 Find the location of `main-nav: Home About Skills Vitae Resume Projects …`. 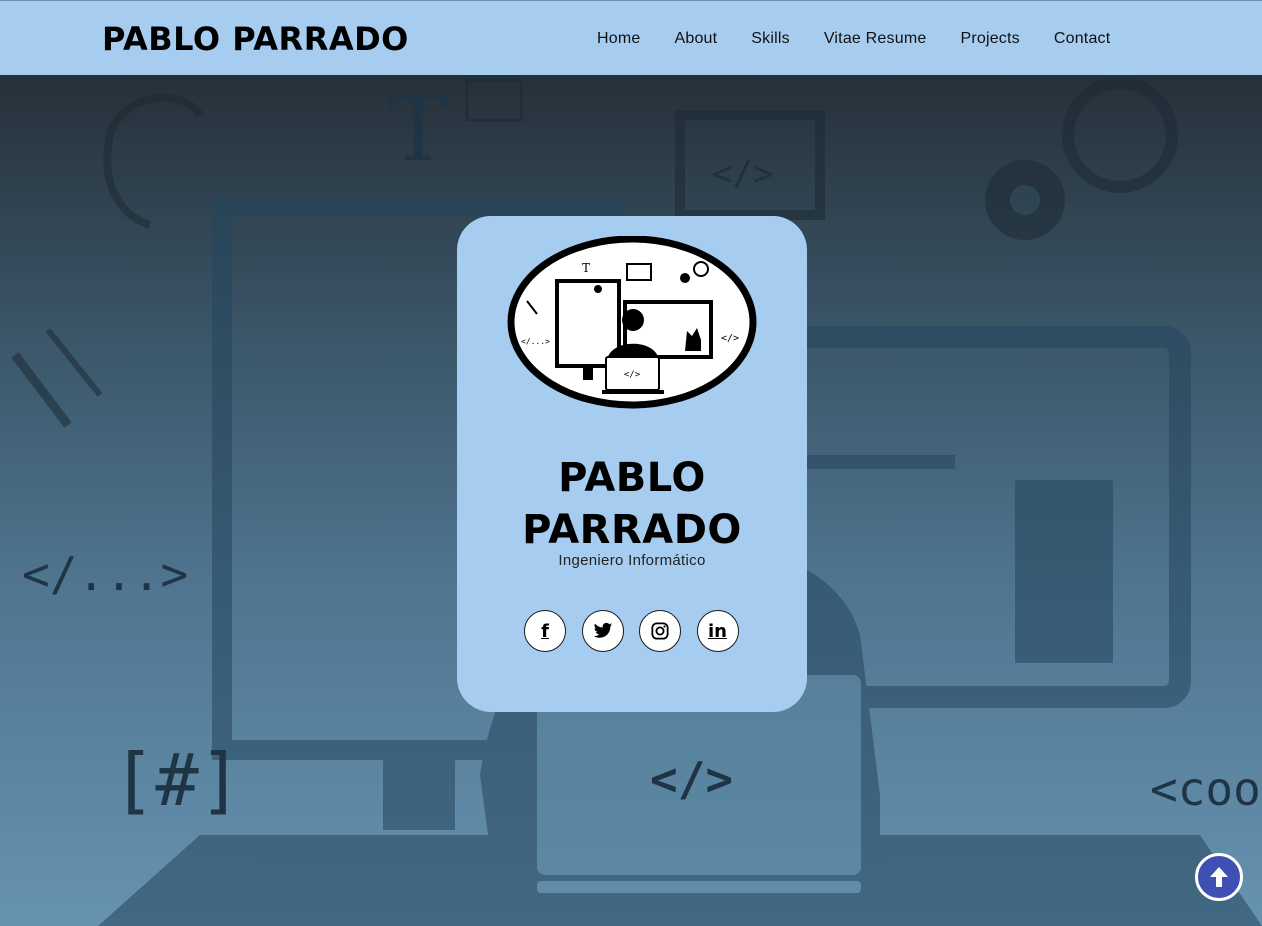

main-nav: Home About Skills Vitae Resume Projects … is located at coordinates (853, 38).